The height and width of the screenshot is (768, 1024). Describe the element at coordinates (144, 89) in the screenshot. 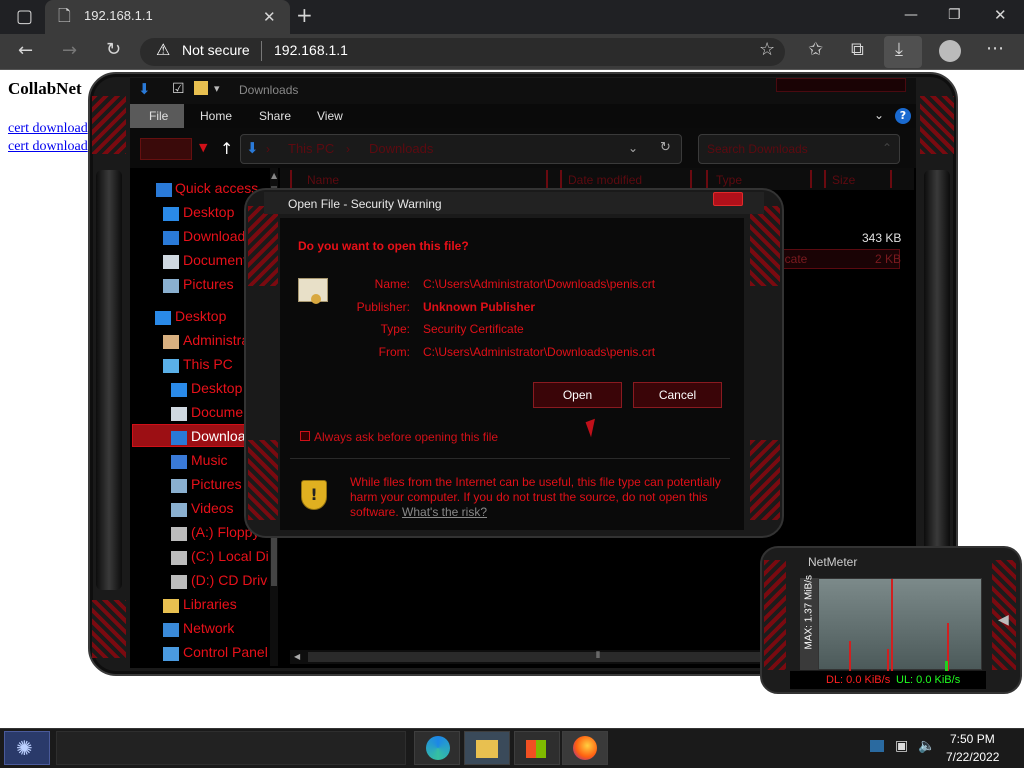

I see `quick-access-arrow-icon: ⬇` at that location.